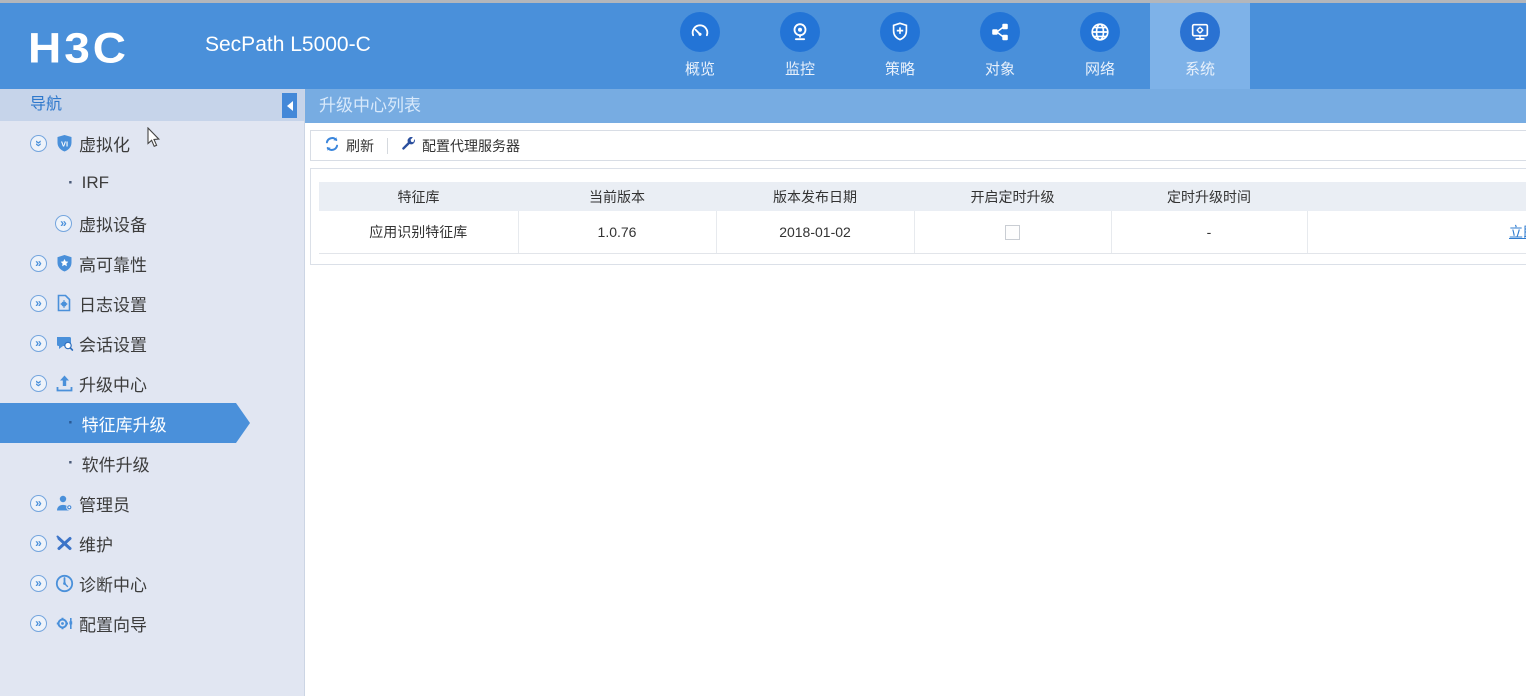 Image resolution: width=1526 pixels, height=696 pixels. I want to click on gauge-icon, so click(700, 32).